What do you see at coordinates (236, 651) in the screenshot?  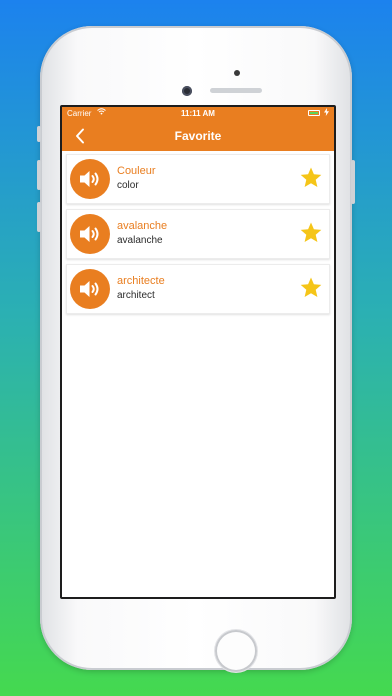 I see `home-button` at bounding box center [236, 651].